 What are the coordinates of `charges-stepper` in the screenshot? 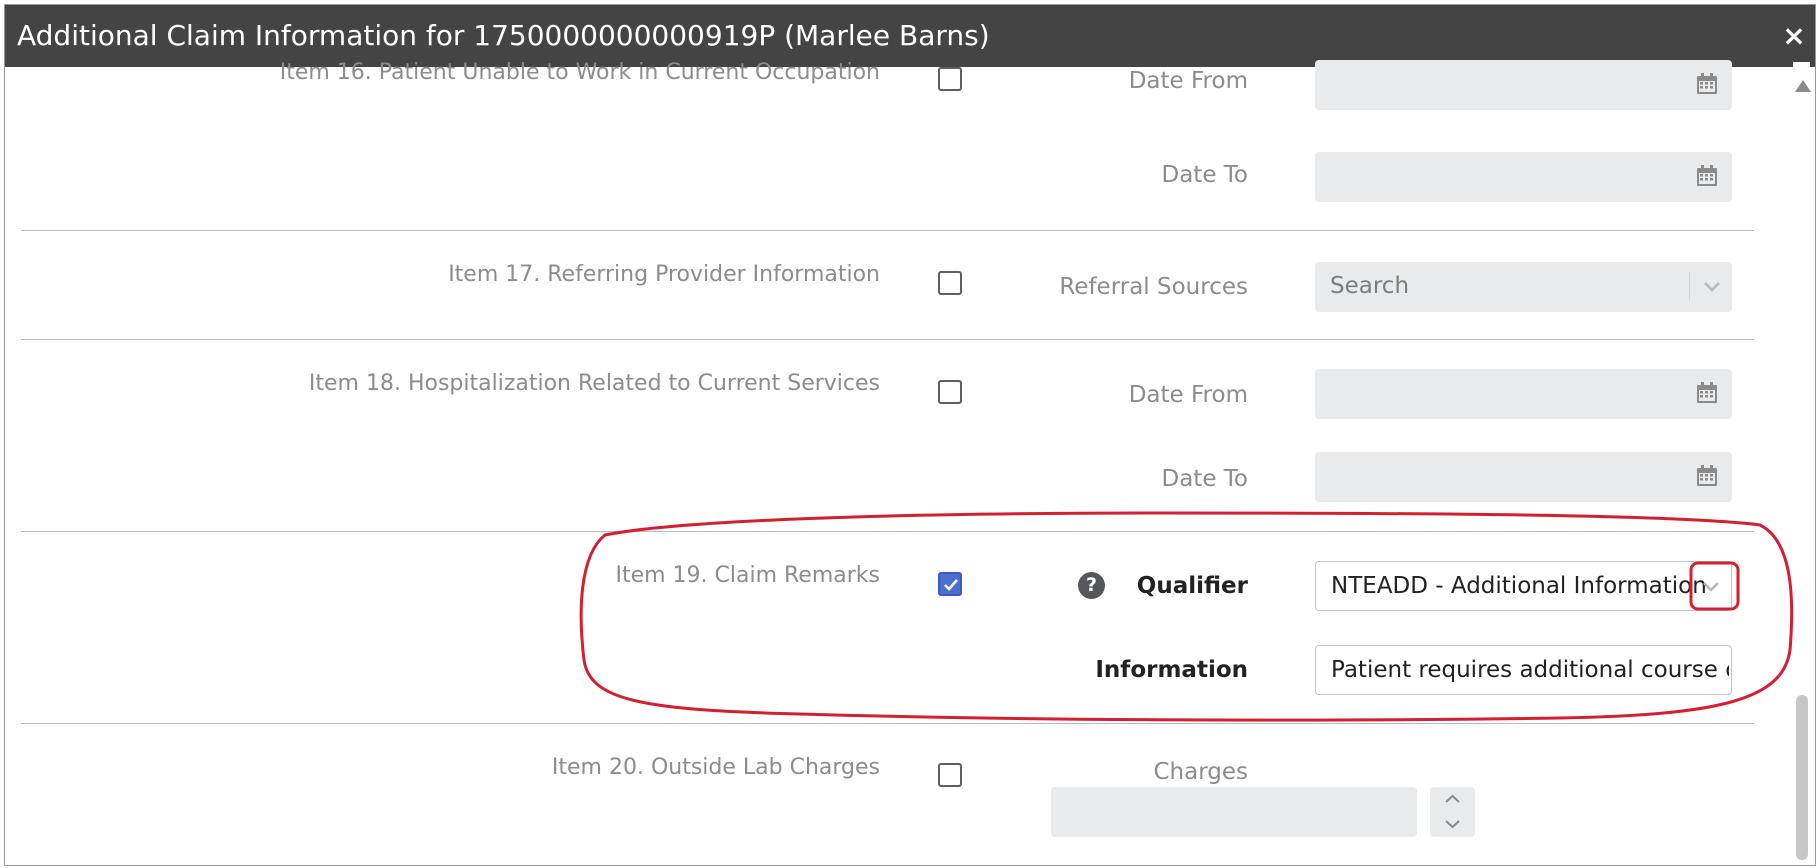 It's located at (1452, 812).